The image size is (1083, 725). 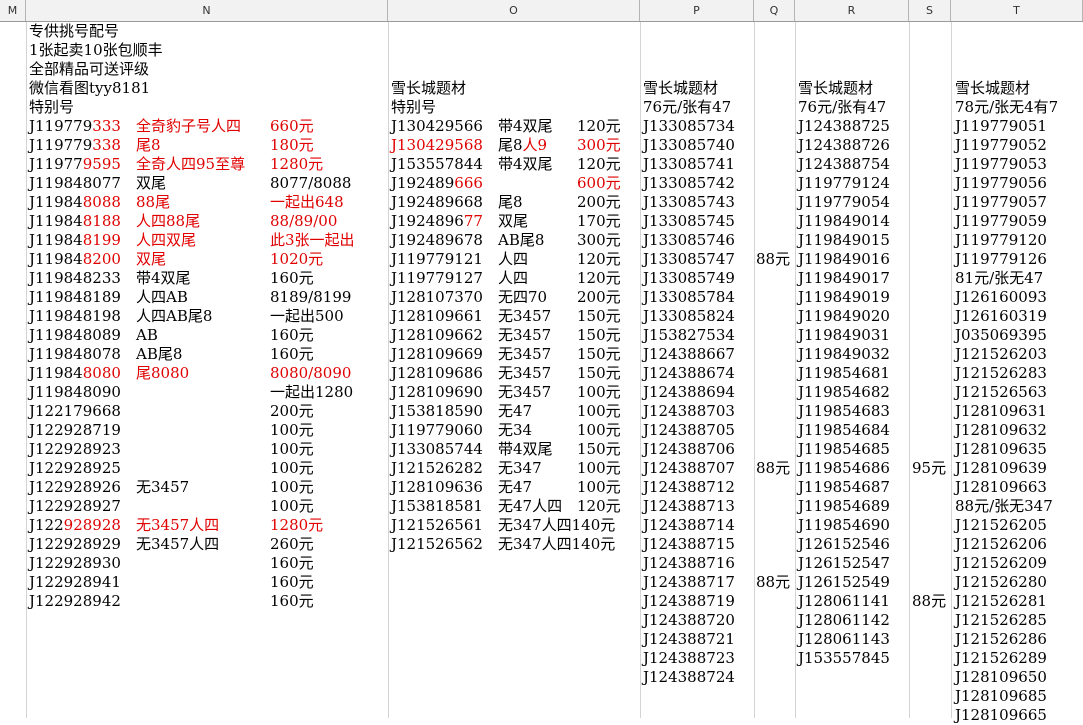 What do you see at coordinates (74, 31) in the screenshot?
I see `cell-n-serial: 专供挑号配号` at bounding box center [74, 31].